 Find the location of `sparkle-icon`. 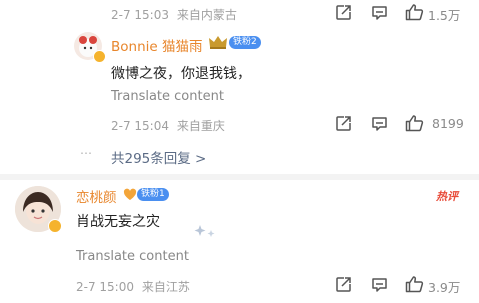

sparkle-icon is located at coordinates (206, 232).